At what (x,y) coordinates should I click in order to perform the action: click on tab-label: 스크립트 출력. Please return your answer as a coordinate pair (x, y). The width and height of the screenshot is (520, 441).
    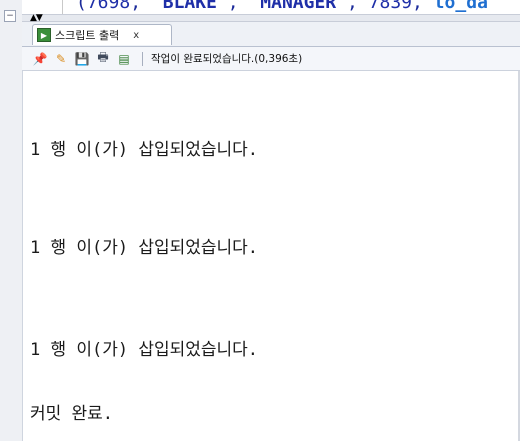
    Looking at the image, I should click on (87, 35).